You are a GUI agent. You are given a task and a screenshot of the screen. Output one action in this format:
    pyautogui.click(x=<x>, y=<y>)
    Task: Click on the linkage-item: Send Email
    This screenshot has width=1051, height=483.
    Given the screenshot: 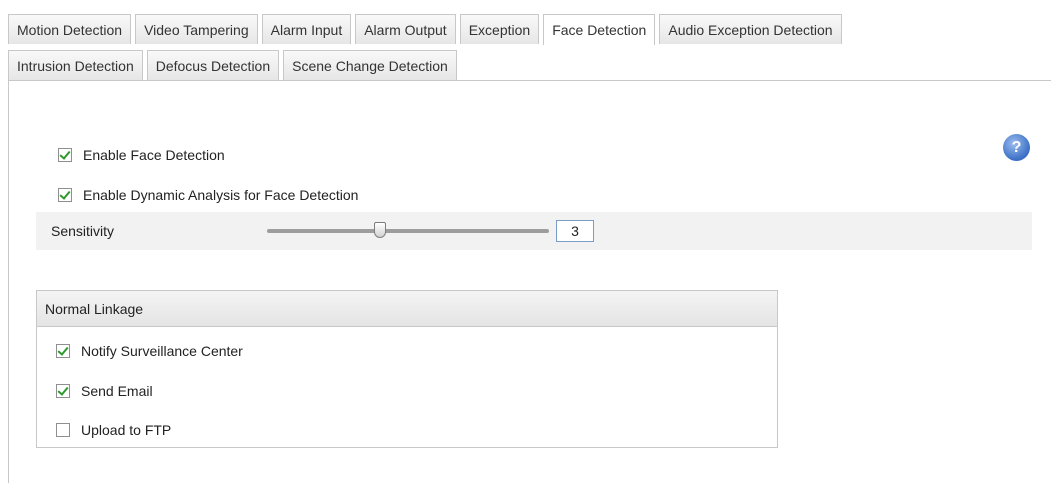 What is the action you would take?
    pyautogui.click(x=104, y=391)
    